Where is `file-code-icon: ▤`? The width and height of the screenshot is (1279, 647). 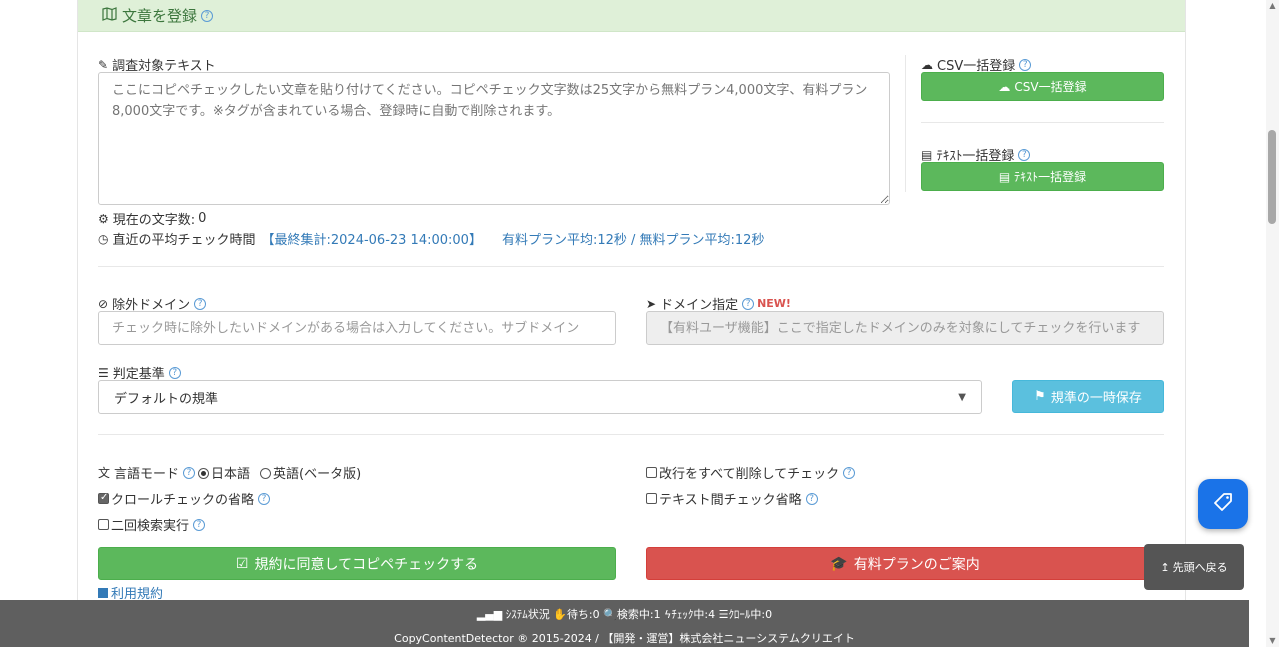 file-code-icon: ▤ is located at coordinates (927, 154).